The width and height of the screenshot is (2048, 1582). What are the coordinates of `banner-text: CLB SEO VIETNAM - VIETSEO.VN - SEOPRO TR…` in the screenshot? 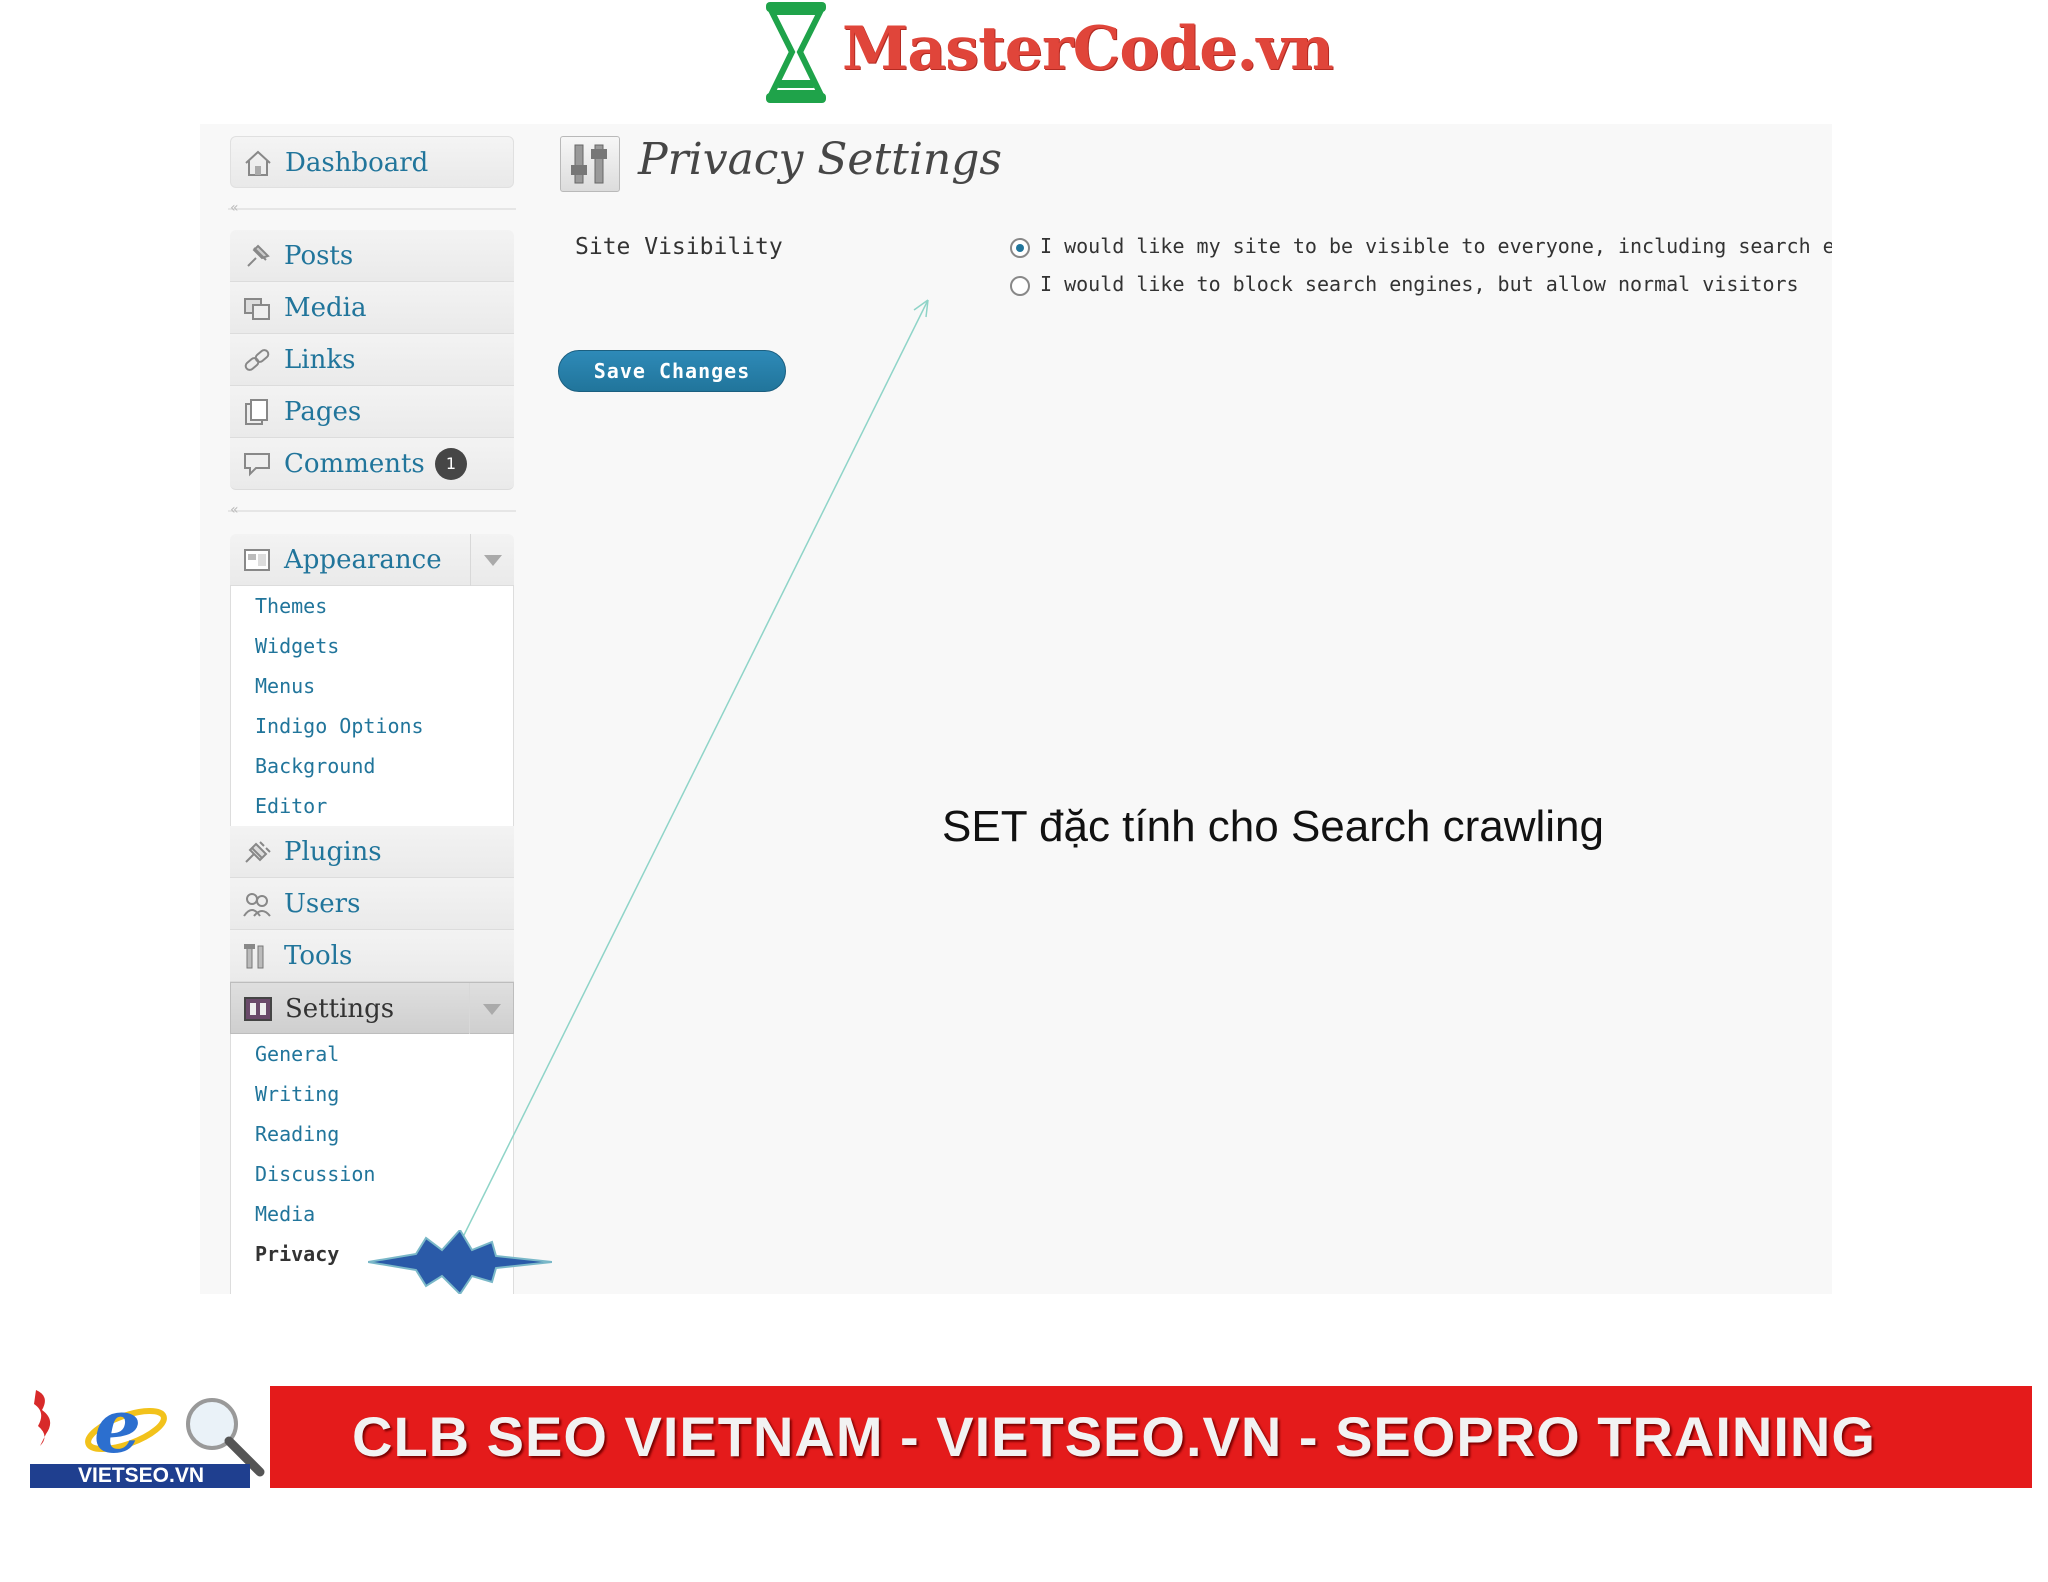 It's located at (1114, 1436).